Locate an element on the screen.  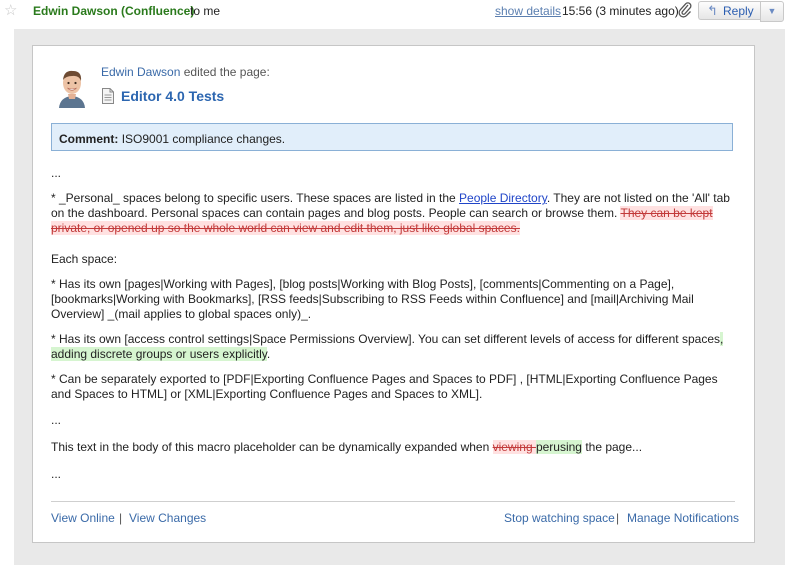
sender-name: Edwin Dawson (Confluence) is located at coordinates (113, 11).